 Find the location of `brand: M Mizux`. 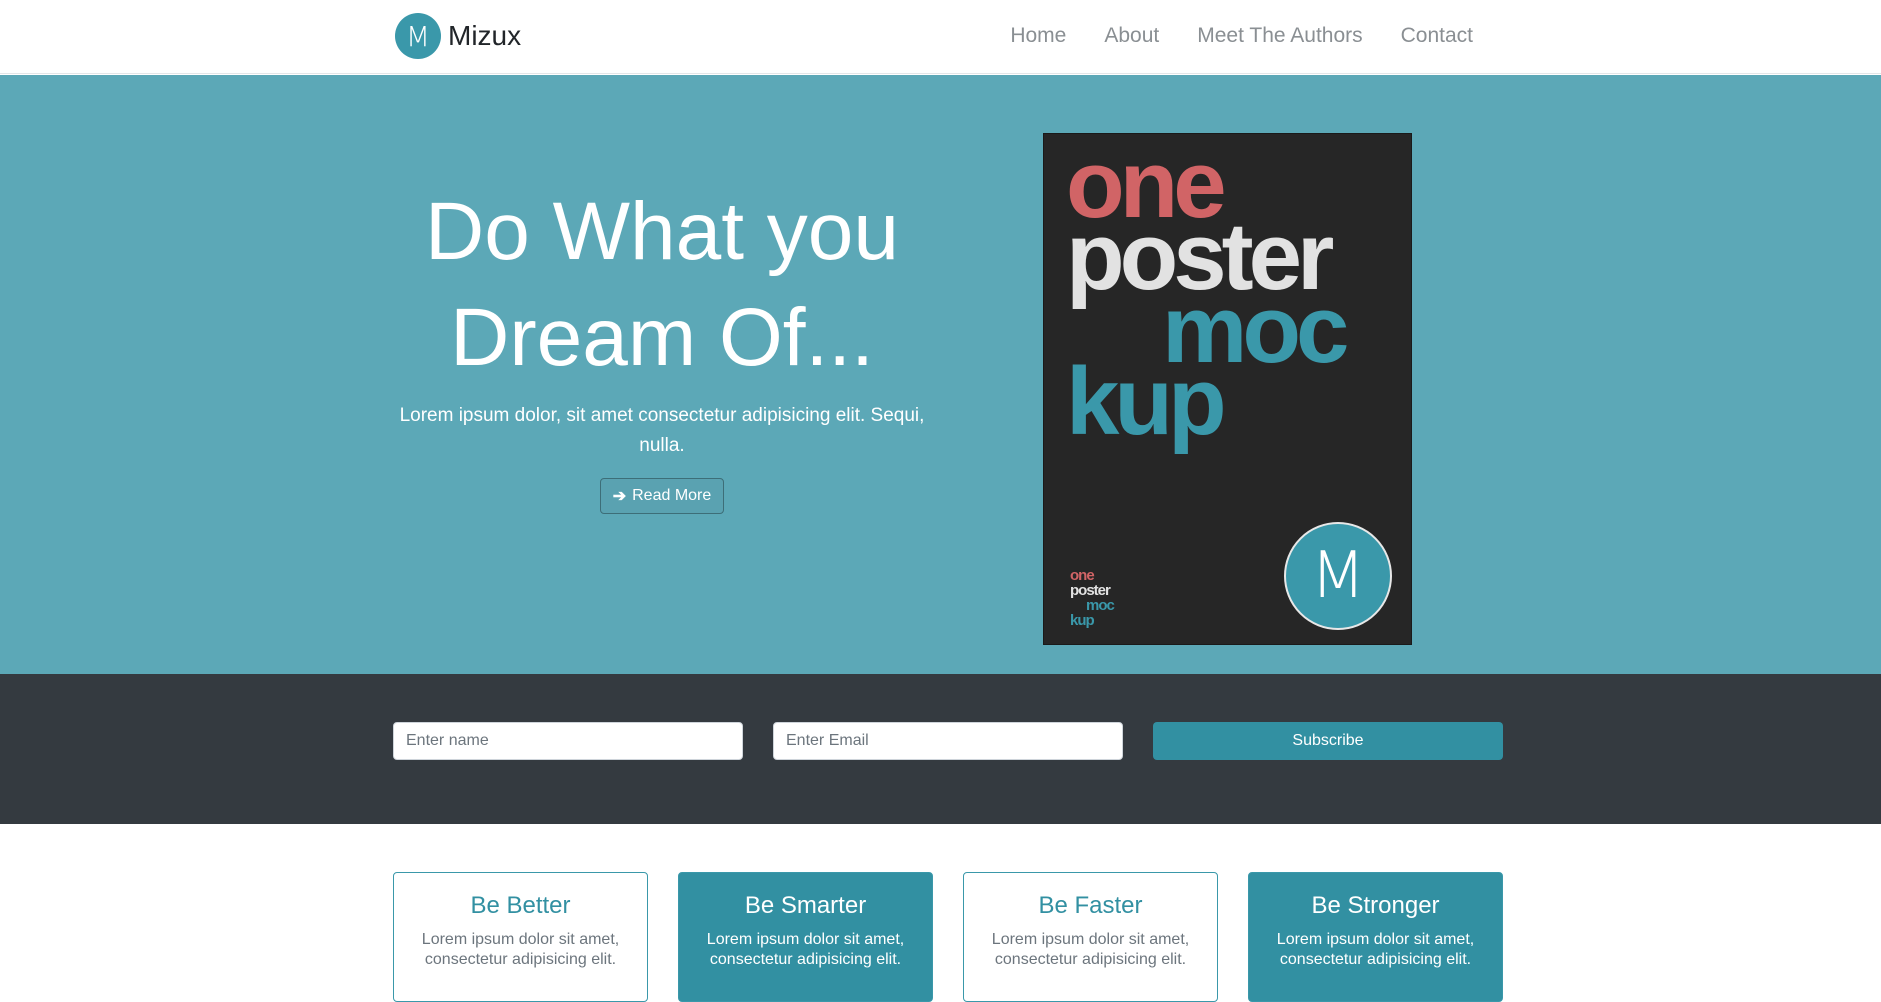

brand: M Mizux is located at coordinates (458, 36).